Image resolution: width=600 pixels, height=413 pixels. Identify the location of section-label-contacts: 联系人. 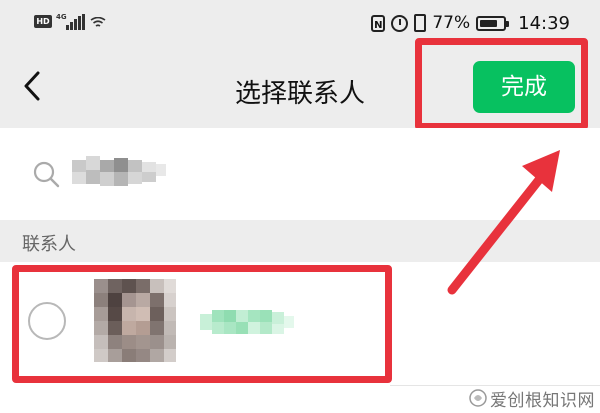
(49, 244).